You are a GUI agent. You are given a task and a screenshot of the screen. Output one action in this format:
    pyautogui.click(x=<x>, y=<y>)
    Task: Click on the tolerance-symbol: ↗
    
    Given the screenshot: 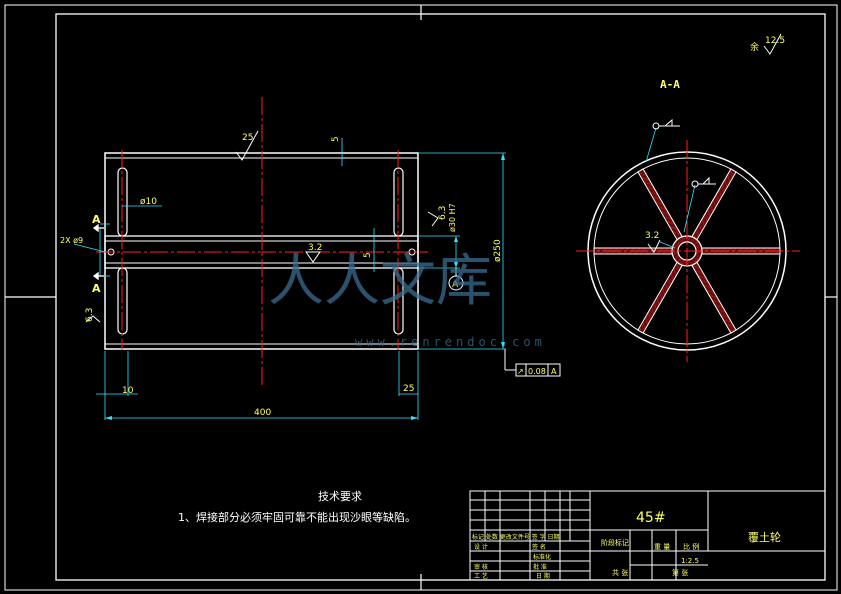 What is the action you would take?
    pyautogui.click(x=520, y=371)
    